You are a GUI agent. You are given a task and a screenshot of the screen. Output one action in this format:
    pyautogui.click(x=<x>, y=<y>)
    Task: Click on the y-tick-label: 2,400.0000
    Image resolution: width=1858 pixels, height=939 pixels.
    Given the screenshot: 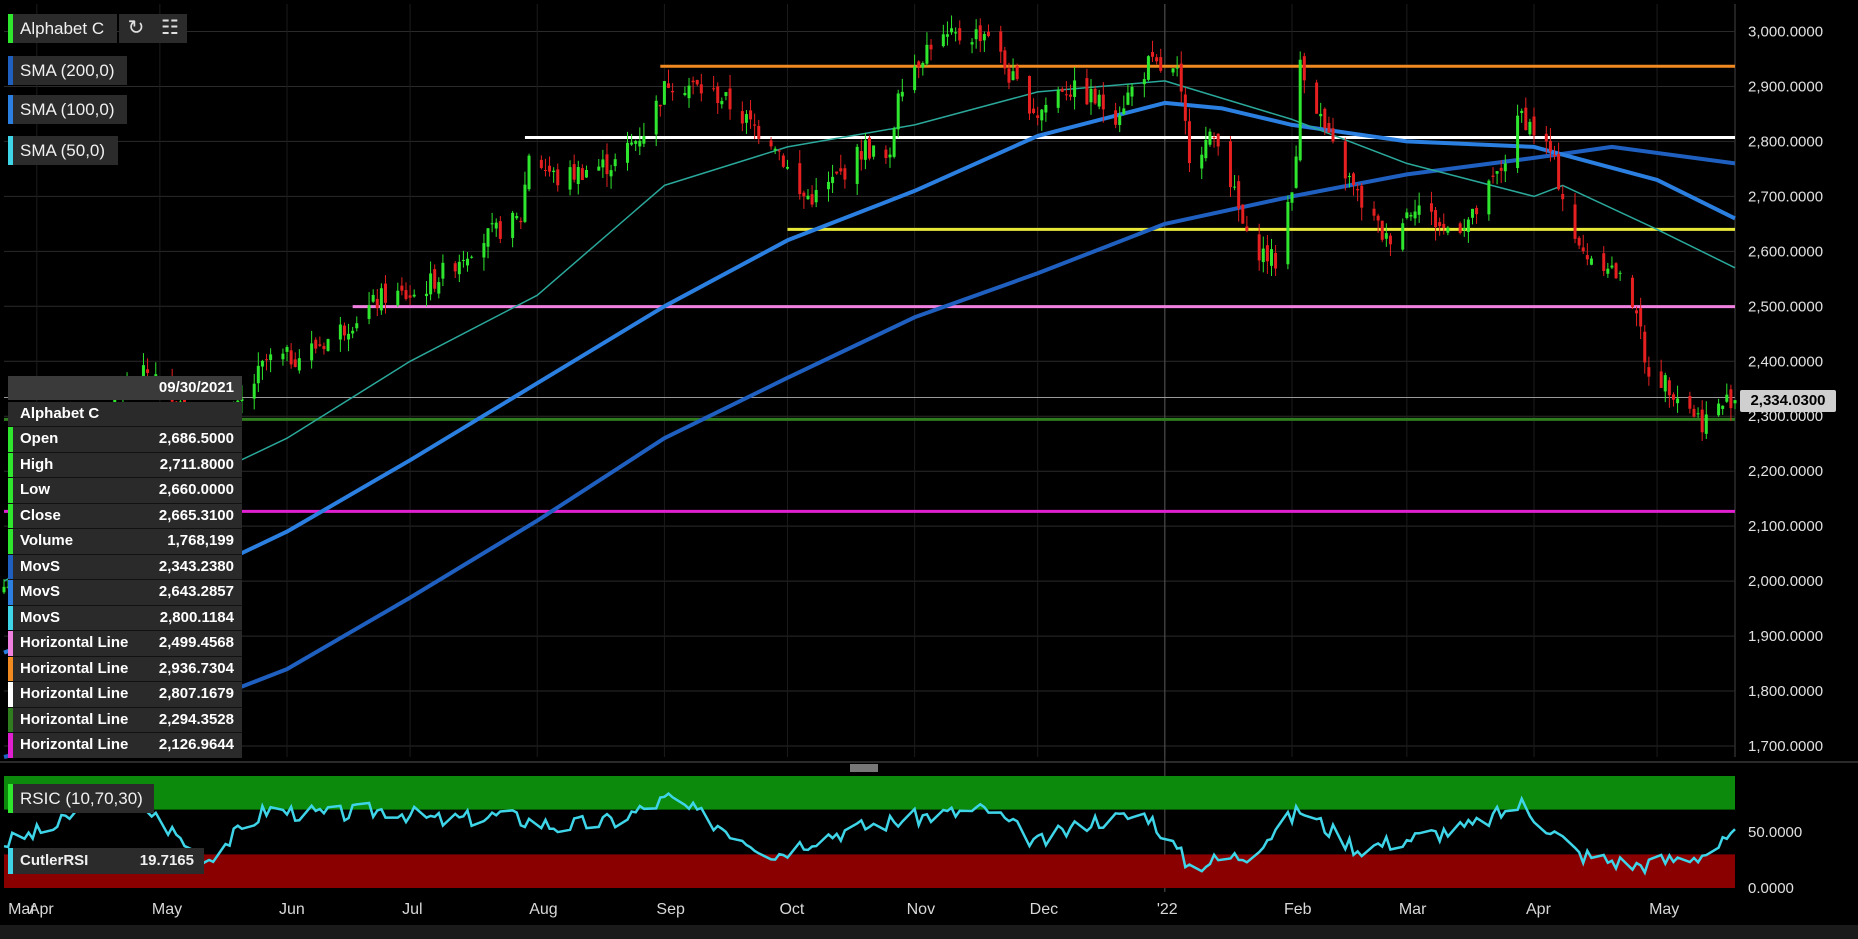 What is the action you would take?
    pyautogui.click(x=1785, y=361)
    